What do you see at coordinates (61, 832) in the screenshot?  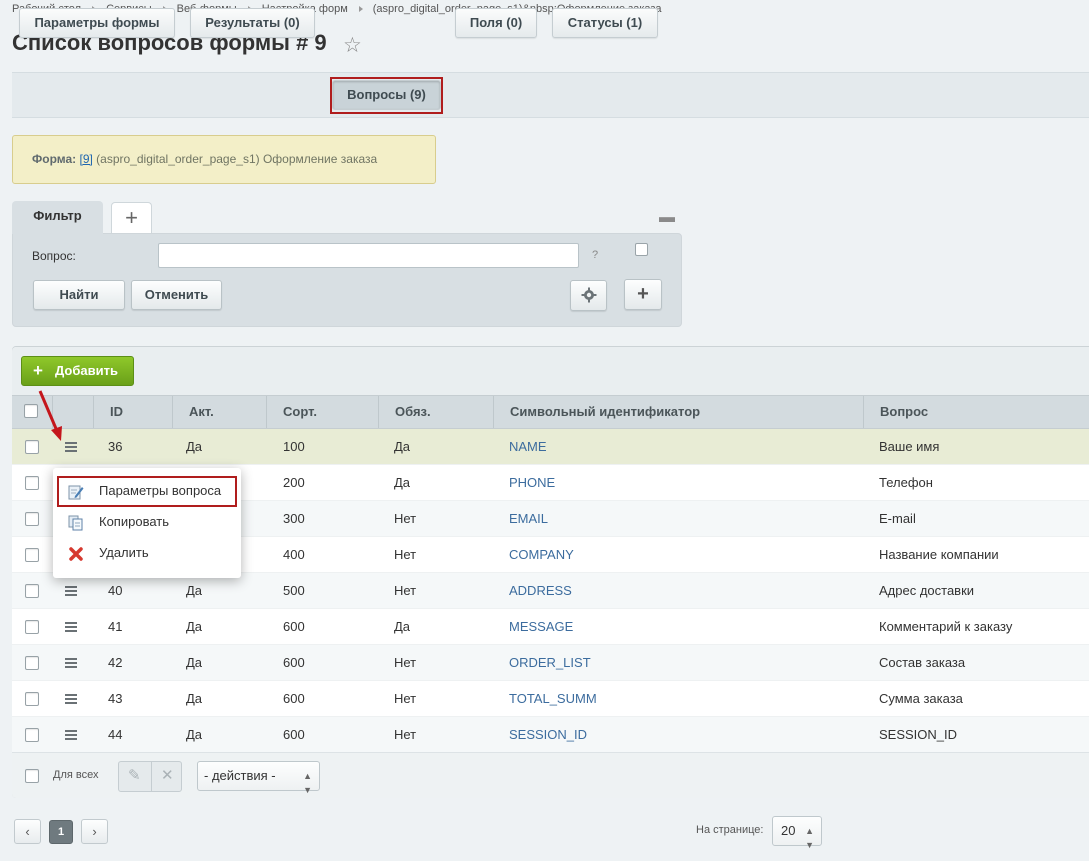 I see `page-button-current: 1` at bounding box center [61, 832].